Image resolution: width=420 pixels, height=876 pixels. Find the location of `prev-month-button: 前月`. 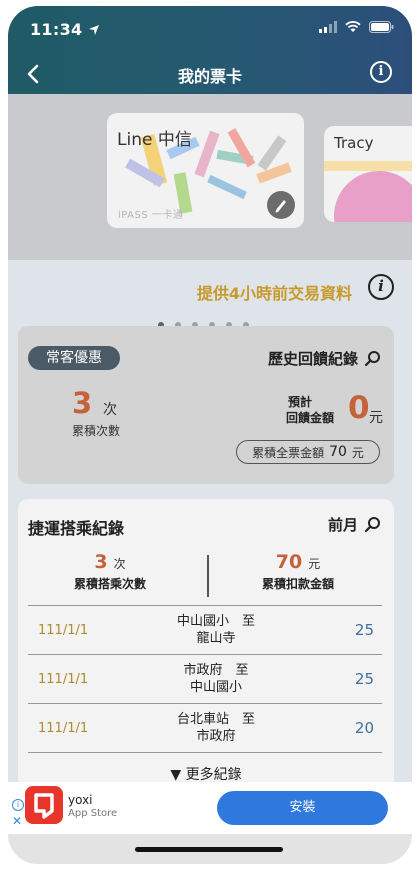

prev-month-button: 前月 is located at coordinates (355, 524).